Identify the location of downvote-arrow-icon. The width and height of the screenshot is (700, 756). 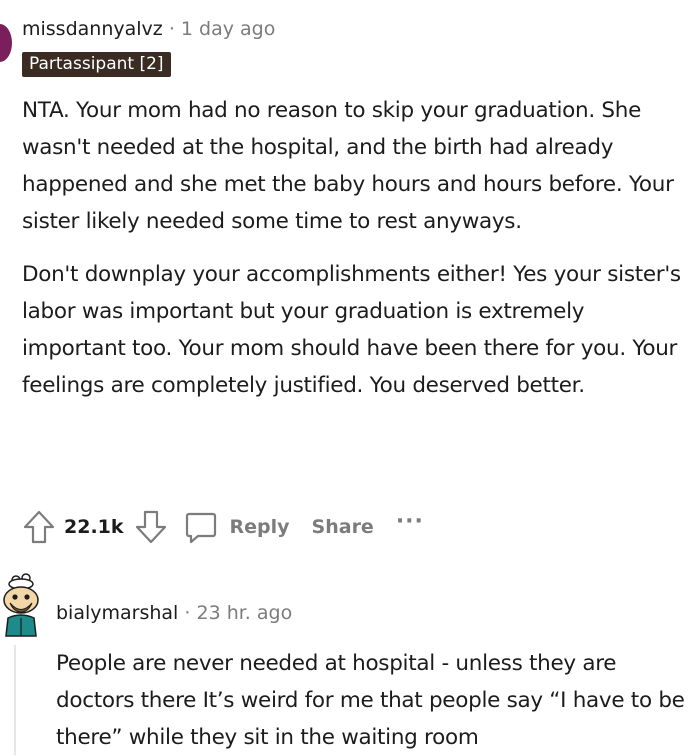
(151, 527).